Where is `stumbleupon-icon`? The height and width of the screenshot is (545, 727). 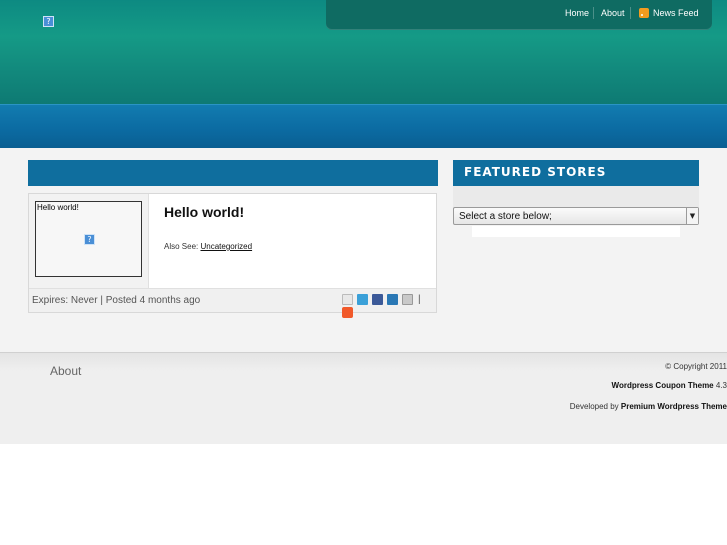
stumbleupon-icon is located at coordinates (392, 299).